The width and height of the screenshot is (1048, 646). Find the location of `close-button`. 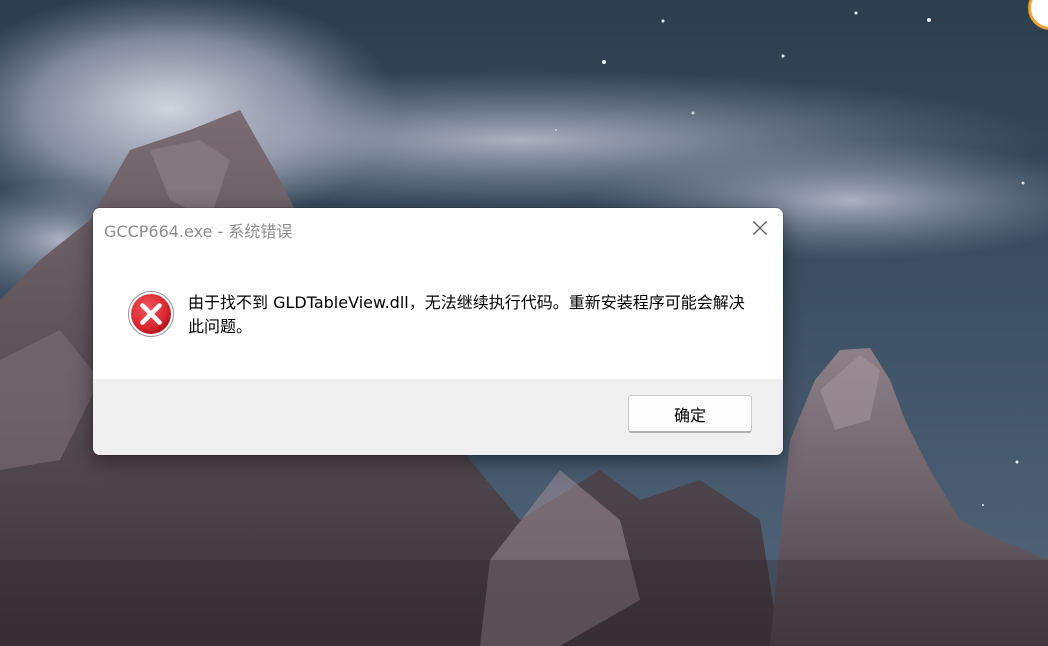

close-button is located at coordinates (760, 228).